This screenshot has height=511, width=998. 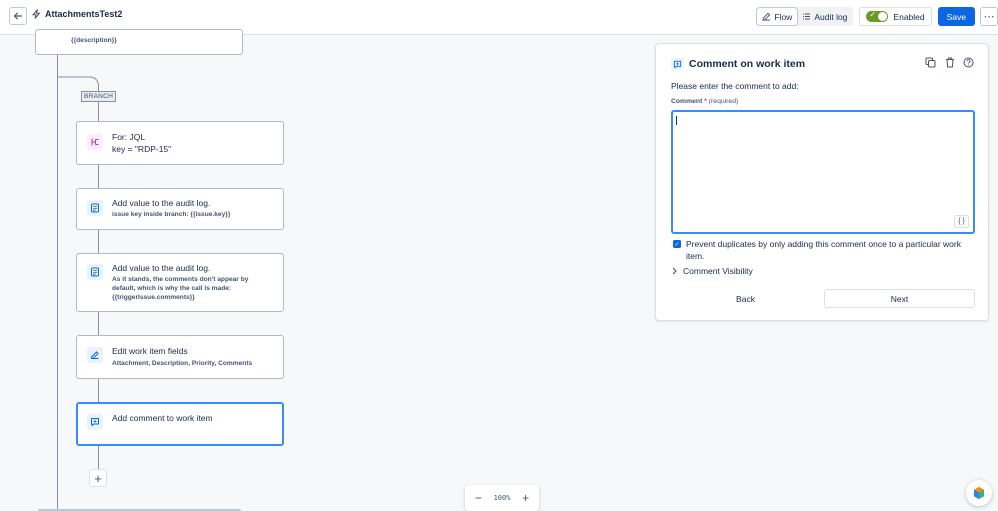 What do you see at coordinates (180, 424) in the screenshot?
I see `flow-node-add-comment: Add comment to work item` at bounding box center [180, 424].